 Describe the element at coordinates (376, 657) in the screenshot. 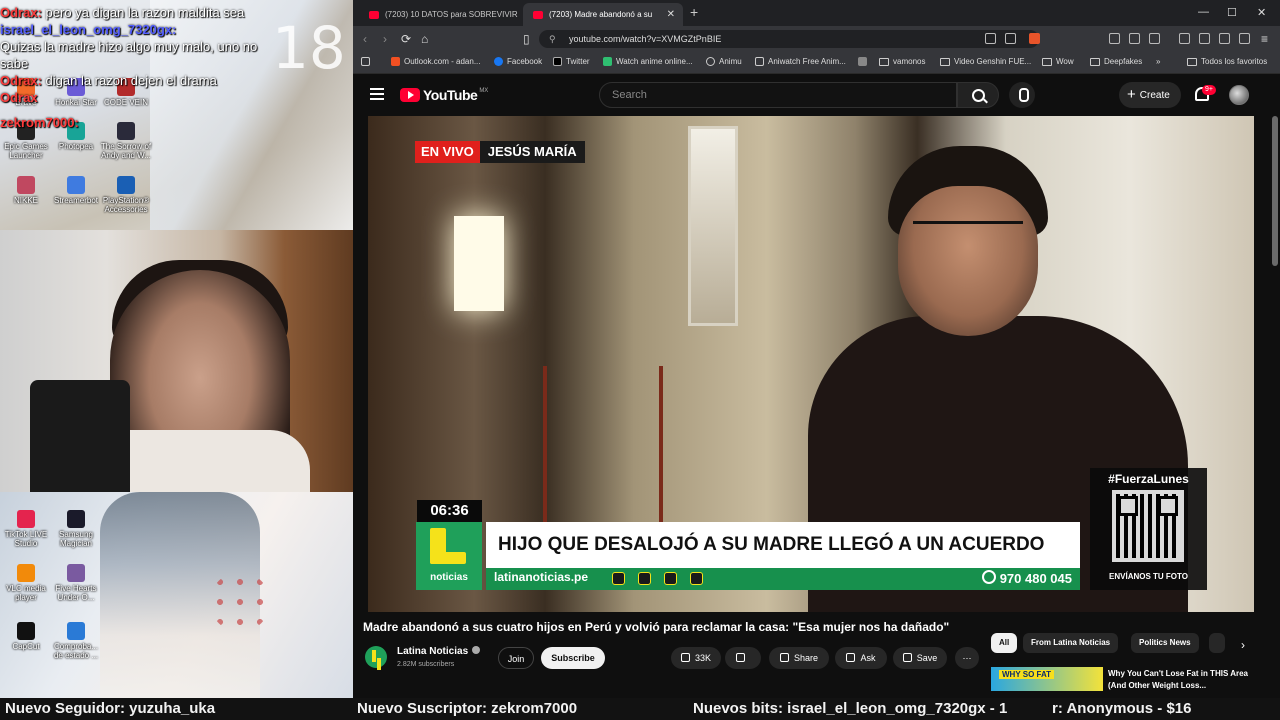

I see `channel-avatar` at that location.